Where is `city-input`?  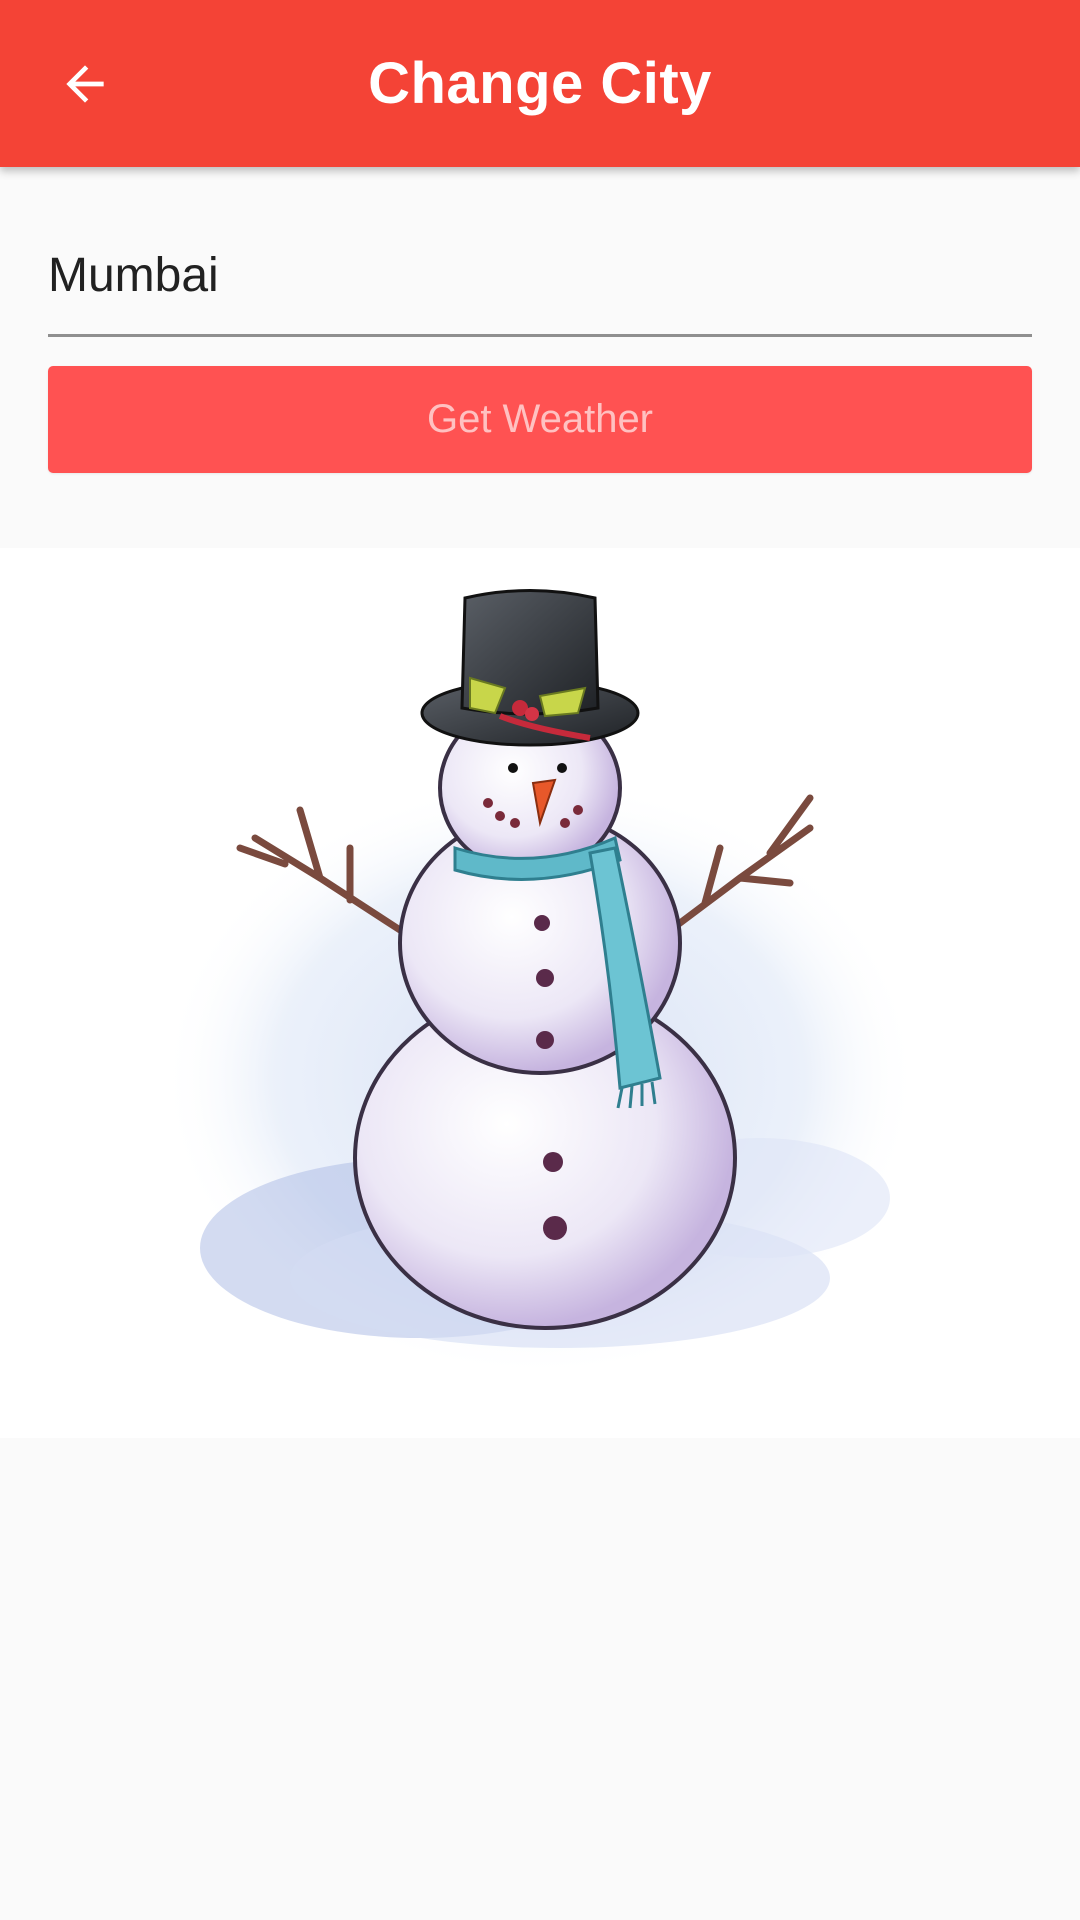
city-input is located at coordinates (540, 277).